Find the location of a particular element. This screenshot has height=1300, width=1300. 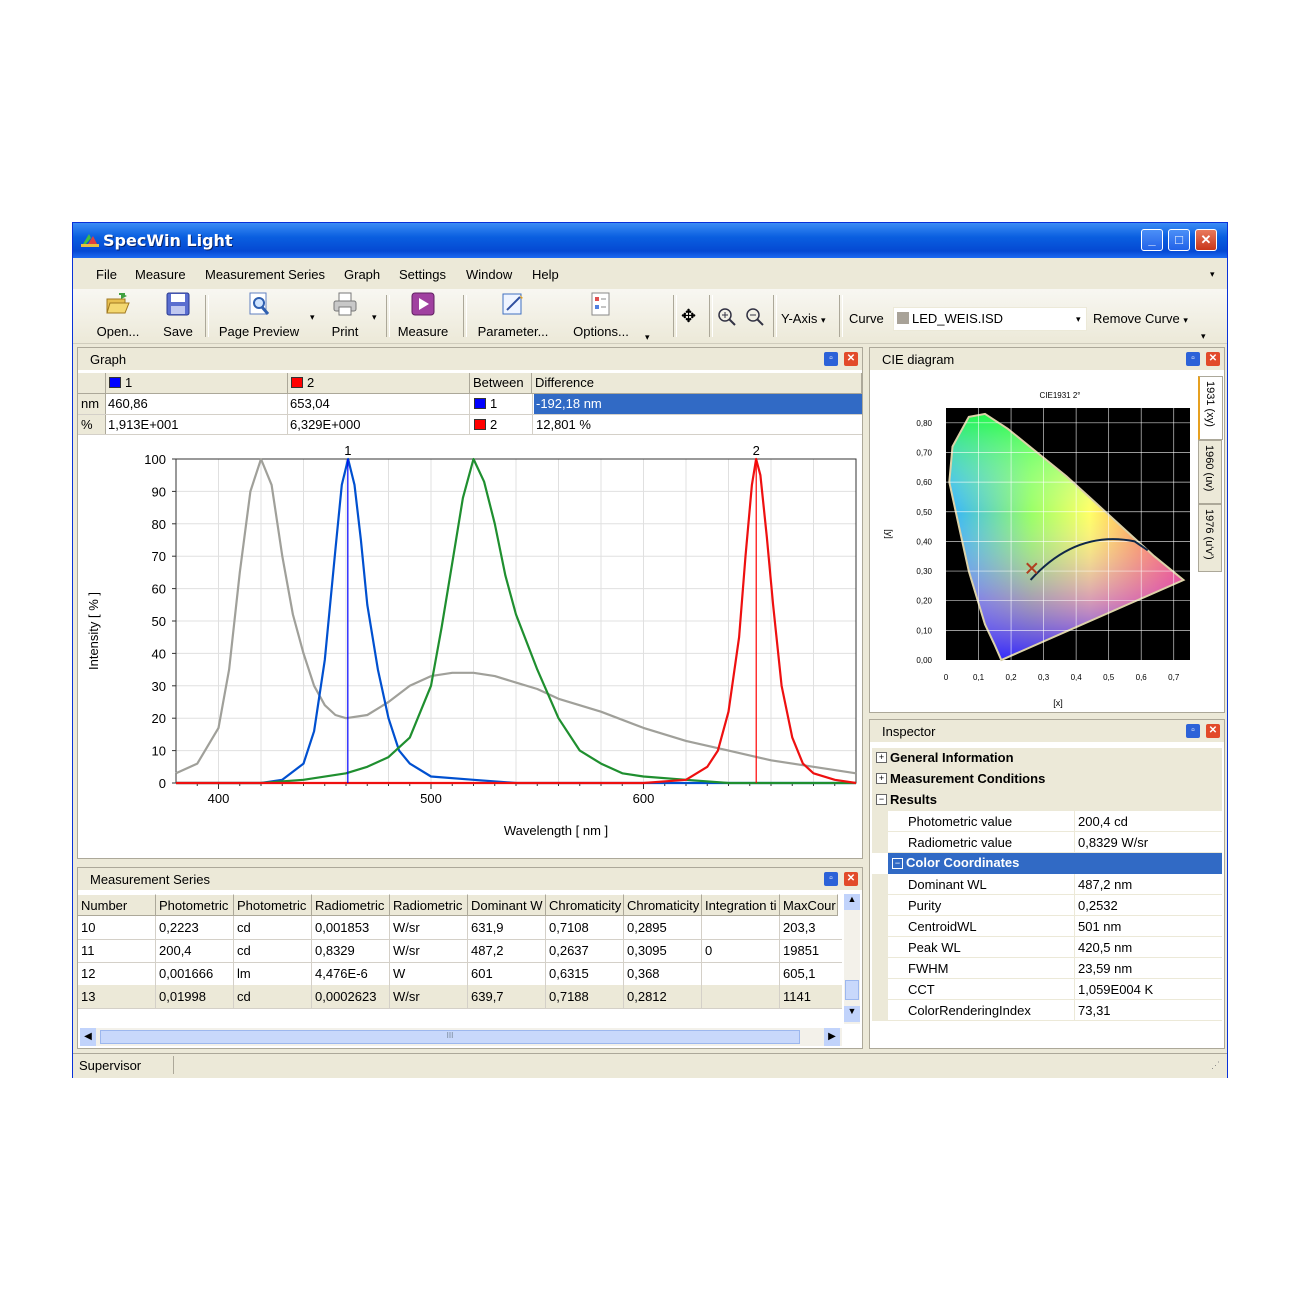

property-row: ColorRenderingIndex 73,31 is located at coordinates (1047, 1010).